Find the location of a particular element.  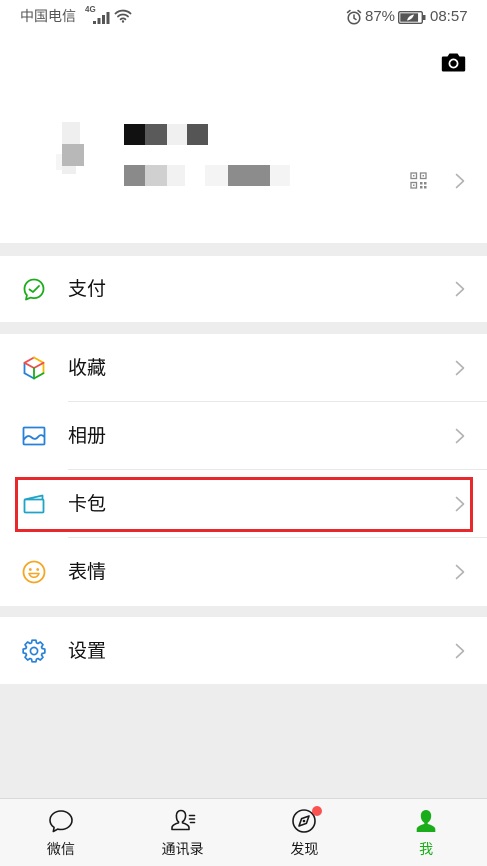

tab-contacts: 通讯录 is located at coordinates (183, 832).